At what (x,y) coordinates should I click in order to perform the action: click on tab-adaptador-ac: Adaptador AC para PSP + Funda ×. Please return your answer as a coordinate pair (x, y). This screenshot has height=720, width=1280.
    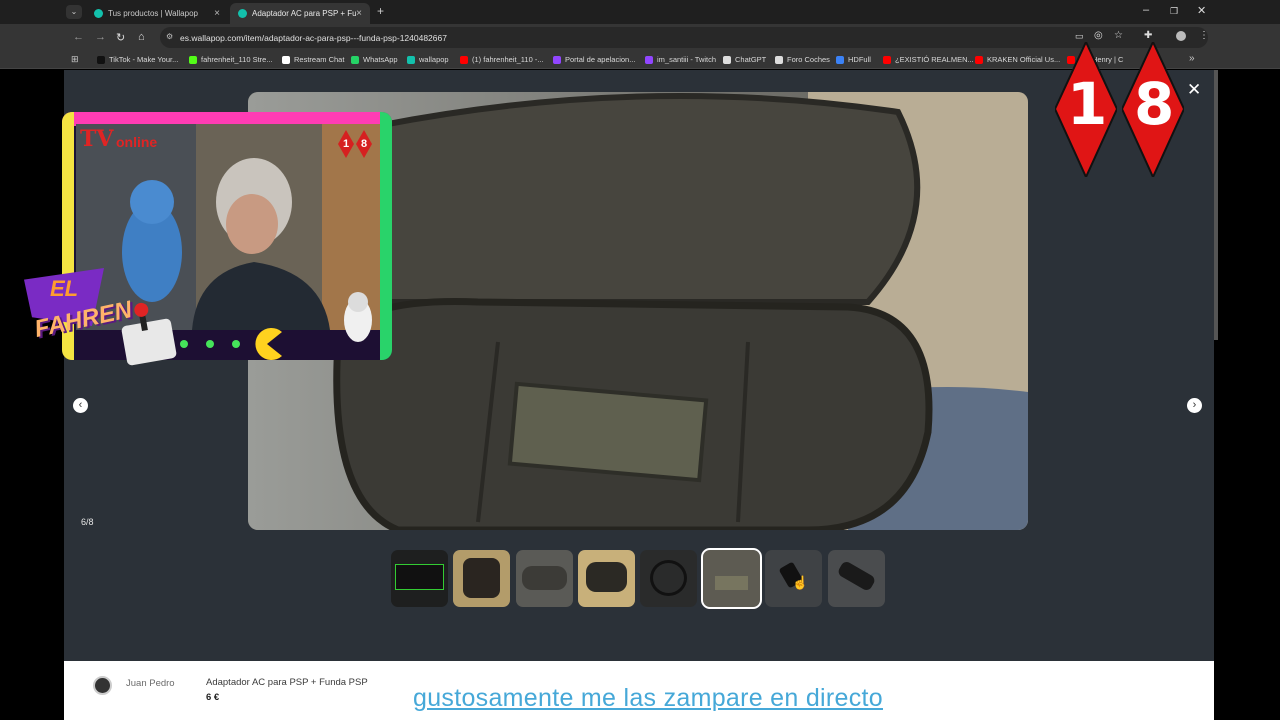
    Looking at the image, I should click on (300, 13).